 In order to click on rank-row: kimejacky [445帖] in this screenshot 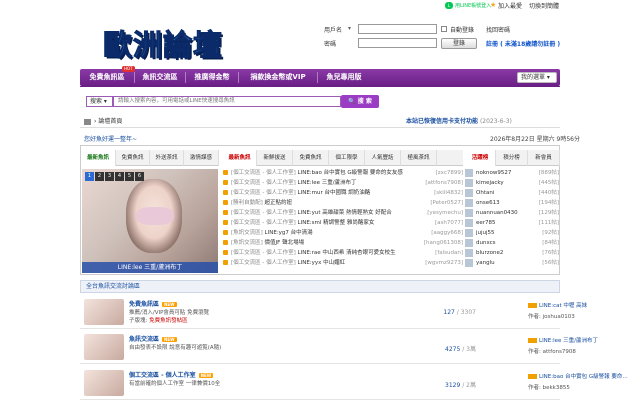, I will do `click(512, 183)`.